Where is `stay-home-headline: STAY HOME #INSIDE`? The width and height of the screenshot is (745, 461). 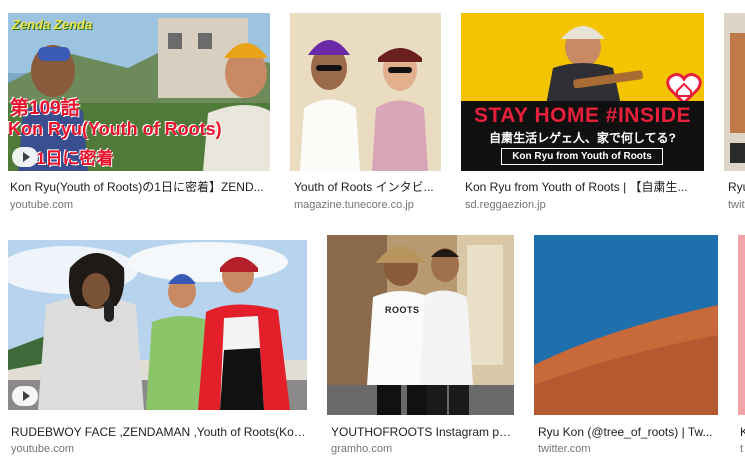
stay-home-headline: STAY HOME #INSIDE is located at coordinates (582, 115).